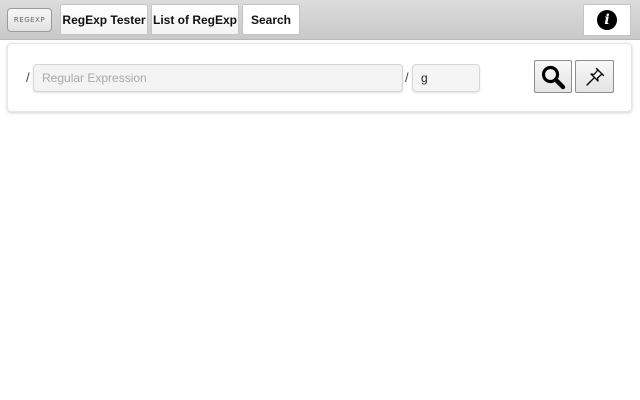  I want to click on nav-search-label: Search, so click(271, 19).